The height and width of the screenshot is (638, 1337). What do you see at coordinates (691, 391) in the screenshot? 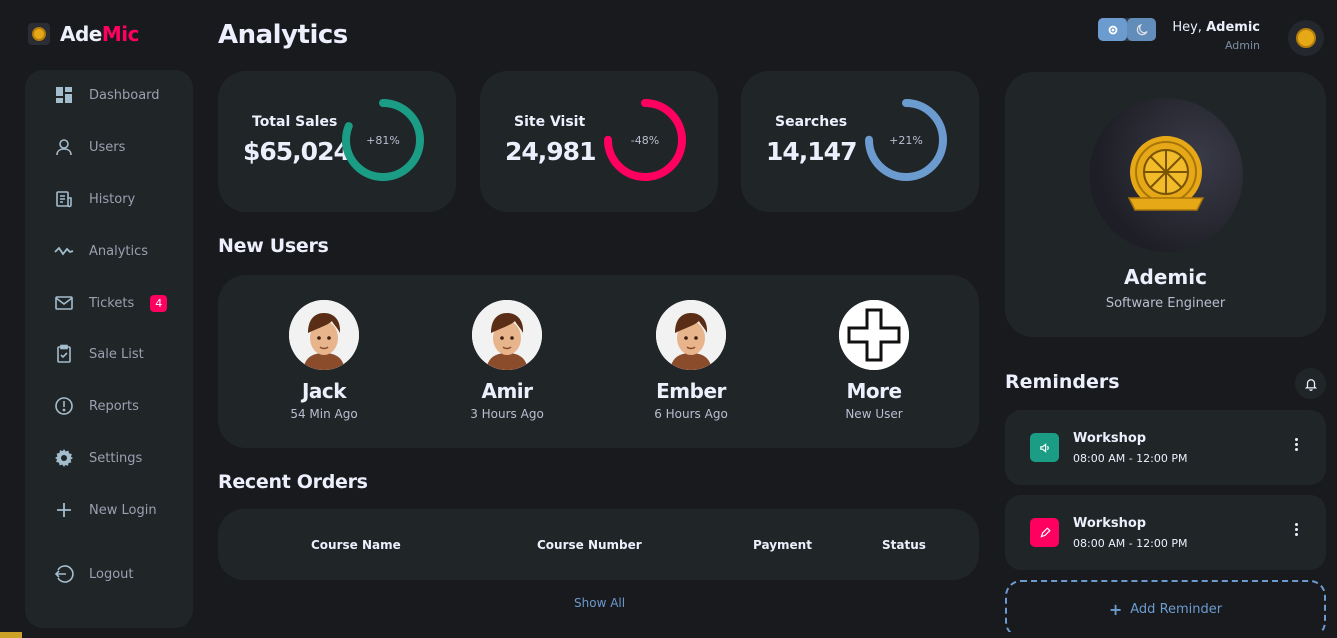
I see `user-name: Ember` at bounding box center [691, 391].